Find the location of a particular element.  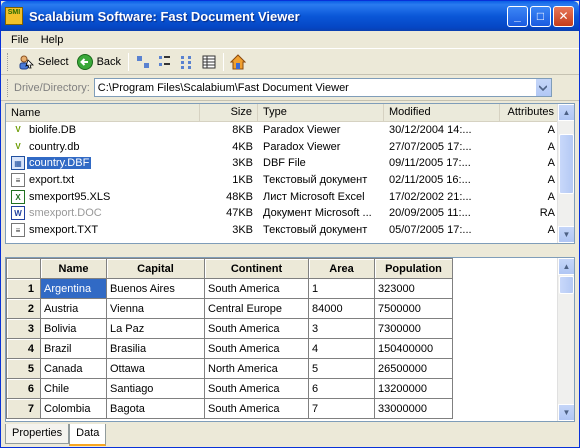

grid-scroll-up-icon: ▲ is located at coordinates (566, 266).